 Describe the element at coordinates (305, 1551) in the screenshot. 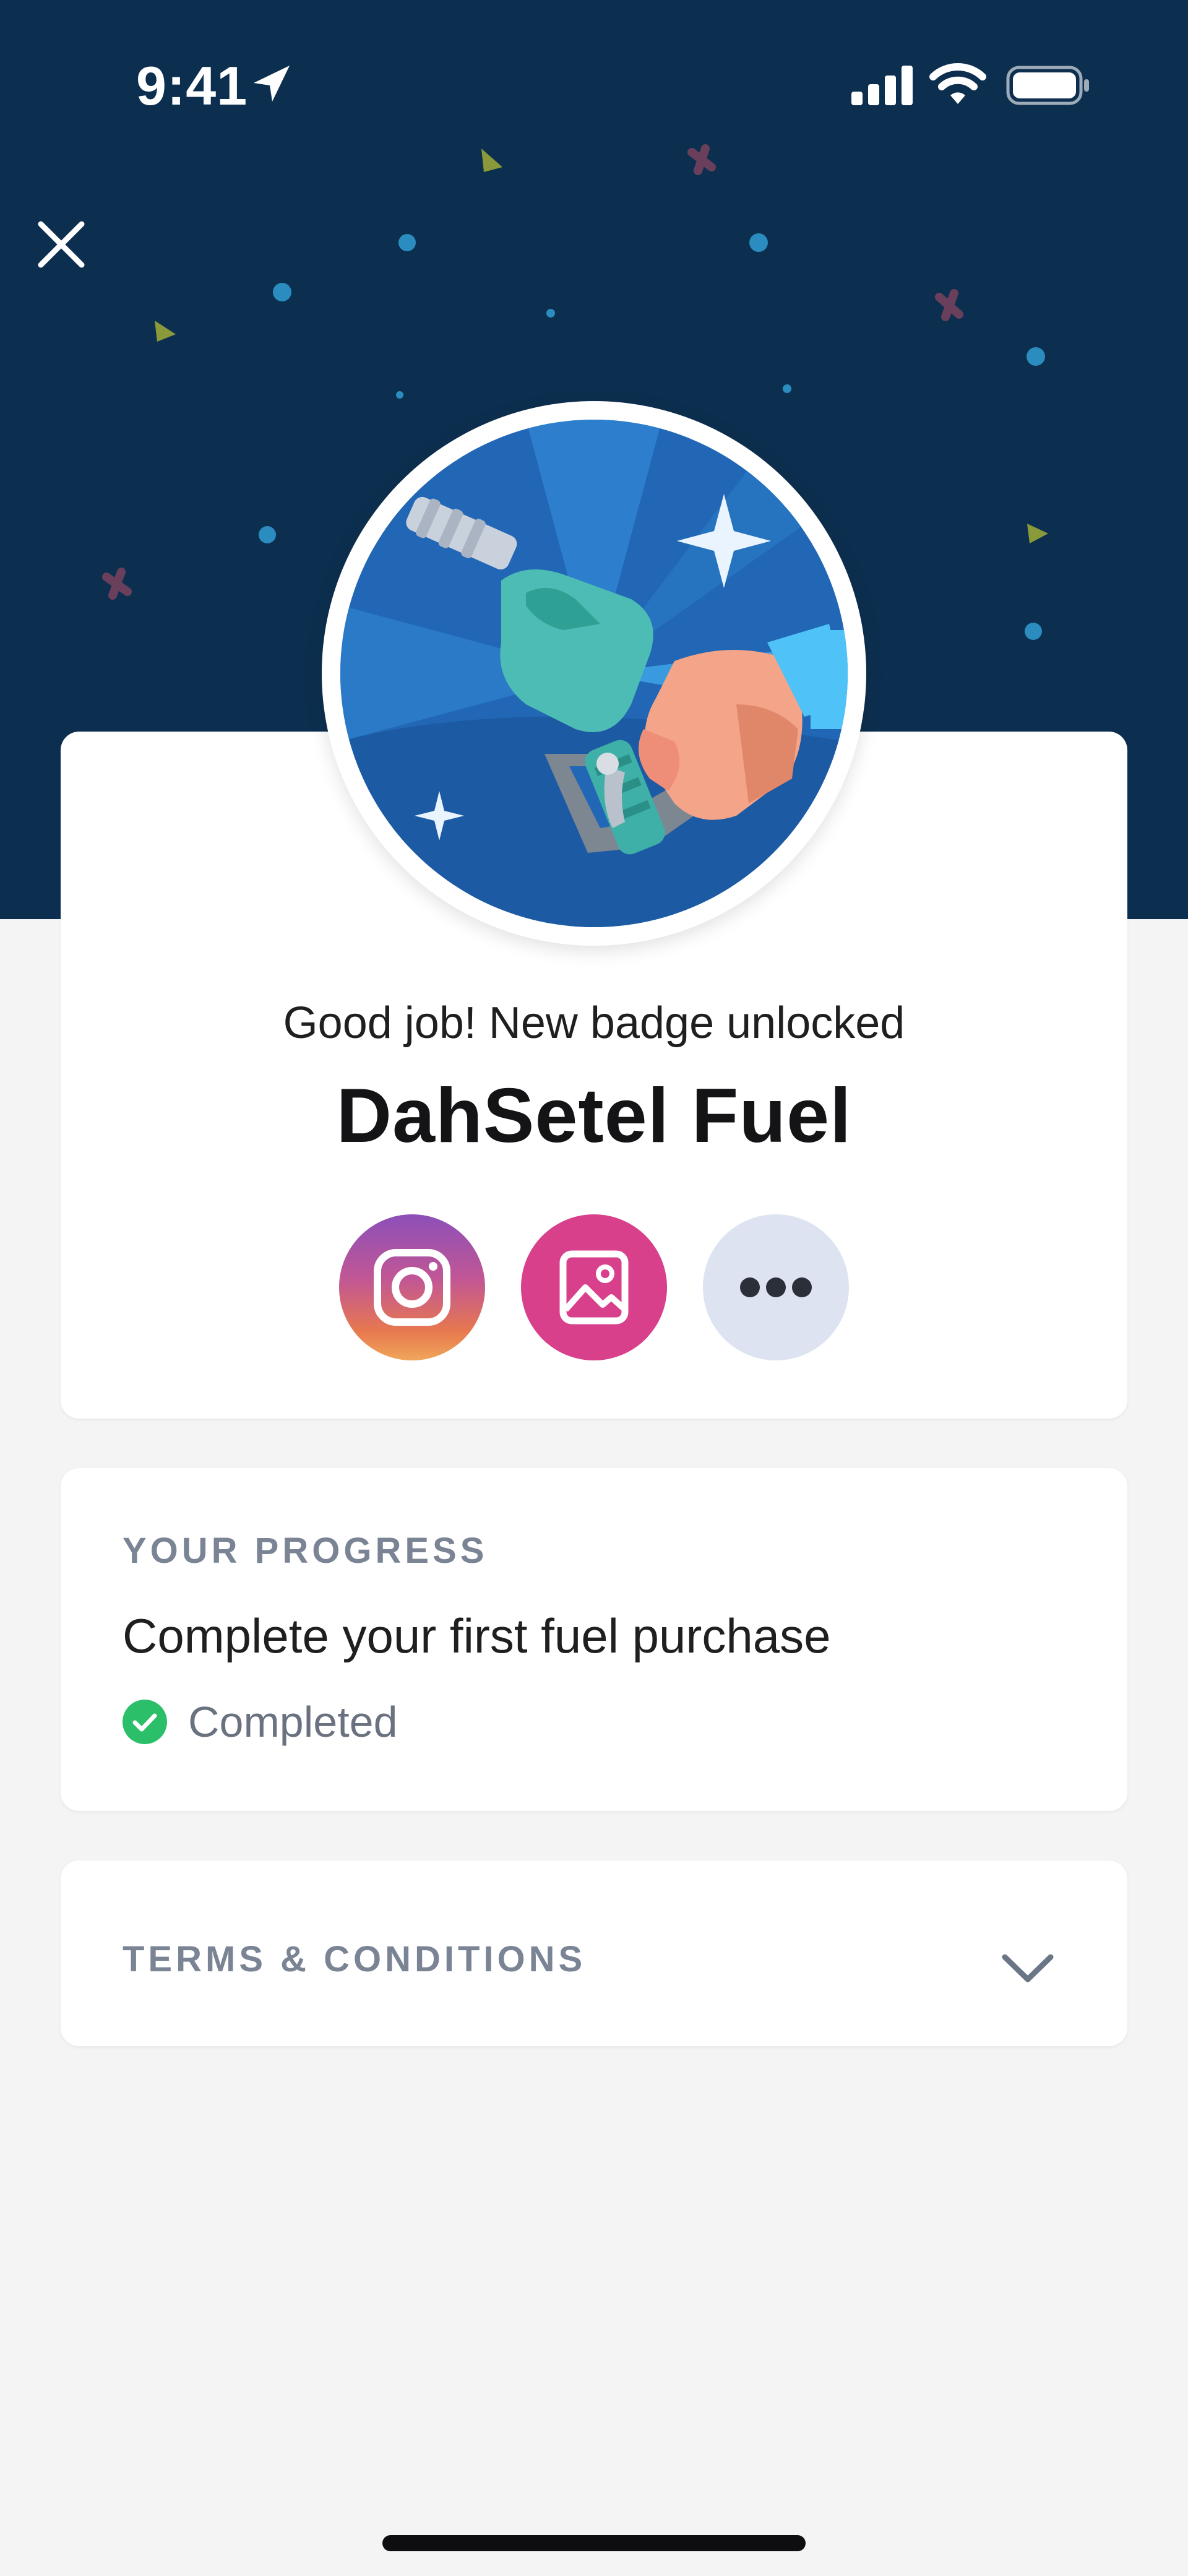

I see `progress-section-label: YOUR PROGRESS` at that location.